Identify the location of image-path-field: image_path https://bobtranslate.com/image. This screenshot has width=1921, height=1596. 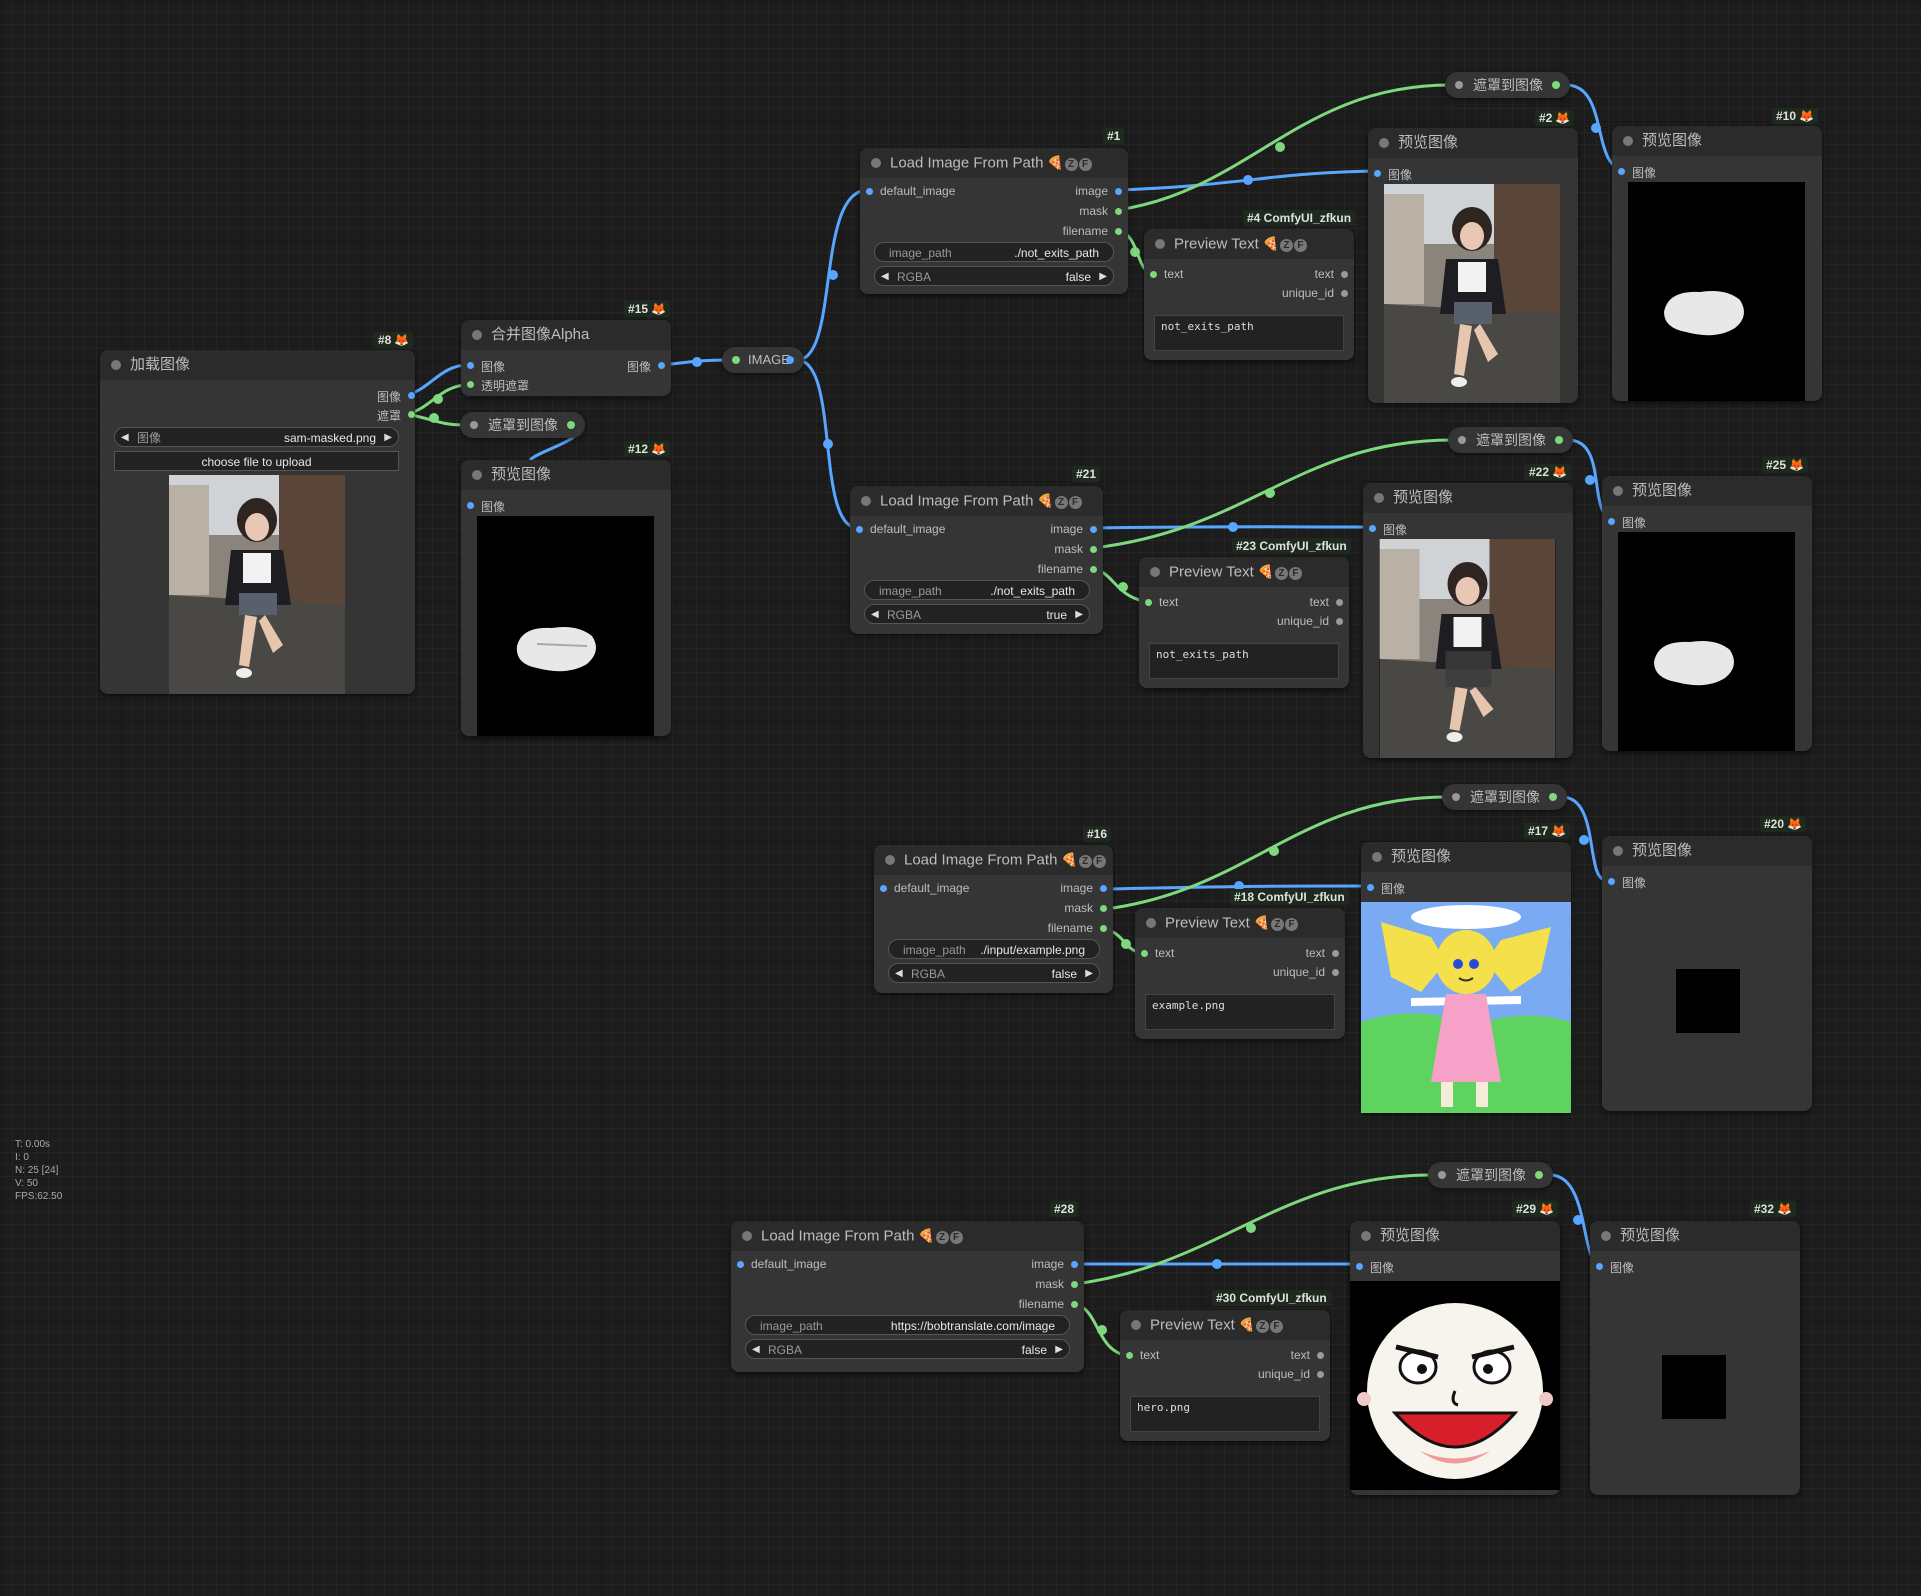
(907, 1325).